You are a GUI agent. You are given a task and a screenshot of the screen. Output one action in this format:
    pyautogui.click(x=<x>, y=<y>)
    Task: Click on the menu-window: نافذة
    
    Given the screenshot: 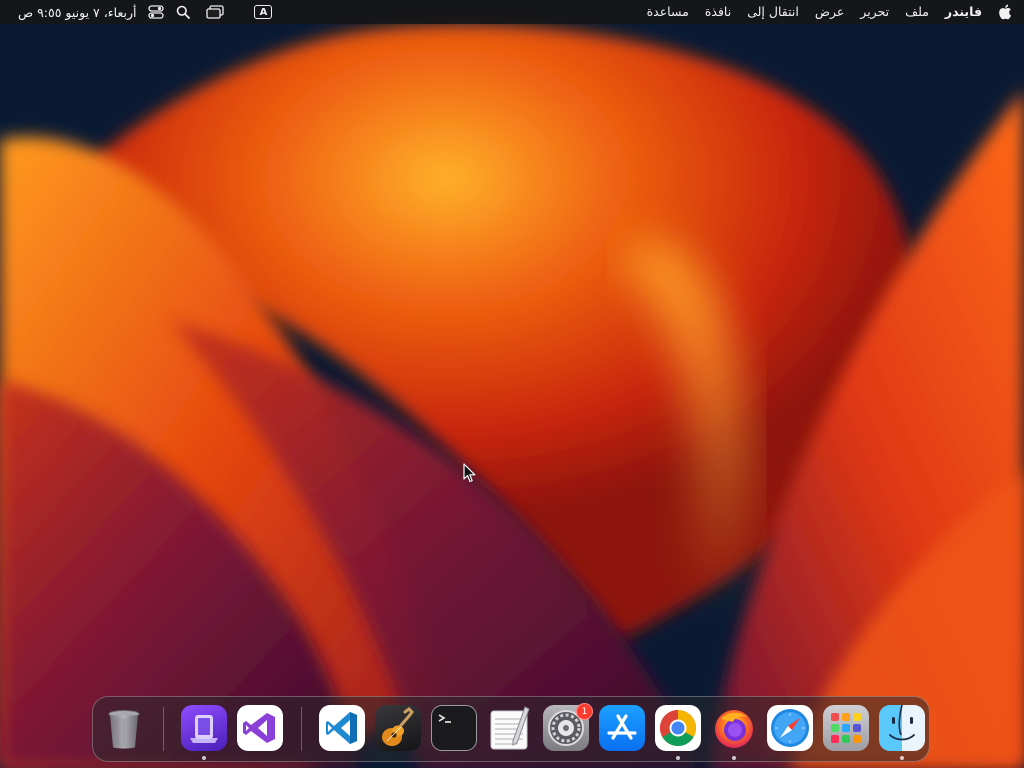 What is the action you would take?
    pyautogui.click(x=718, y=12)
    